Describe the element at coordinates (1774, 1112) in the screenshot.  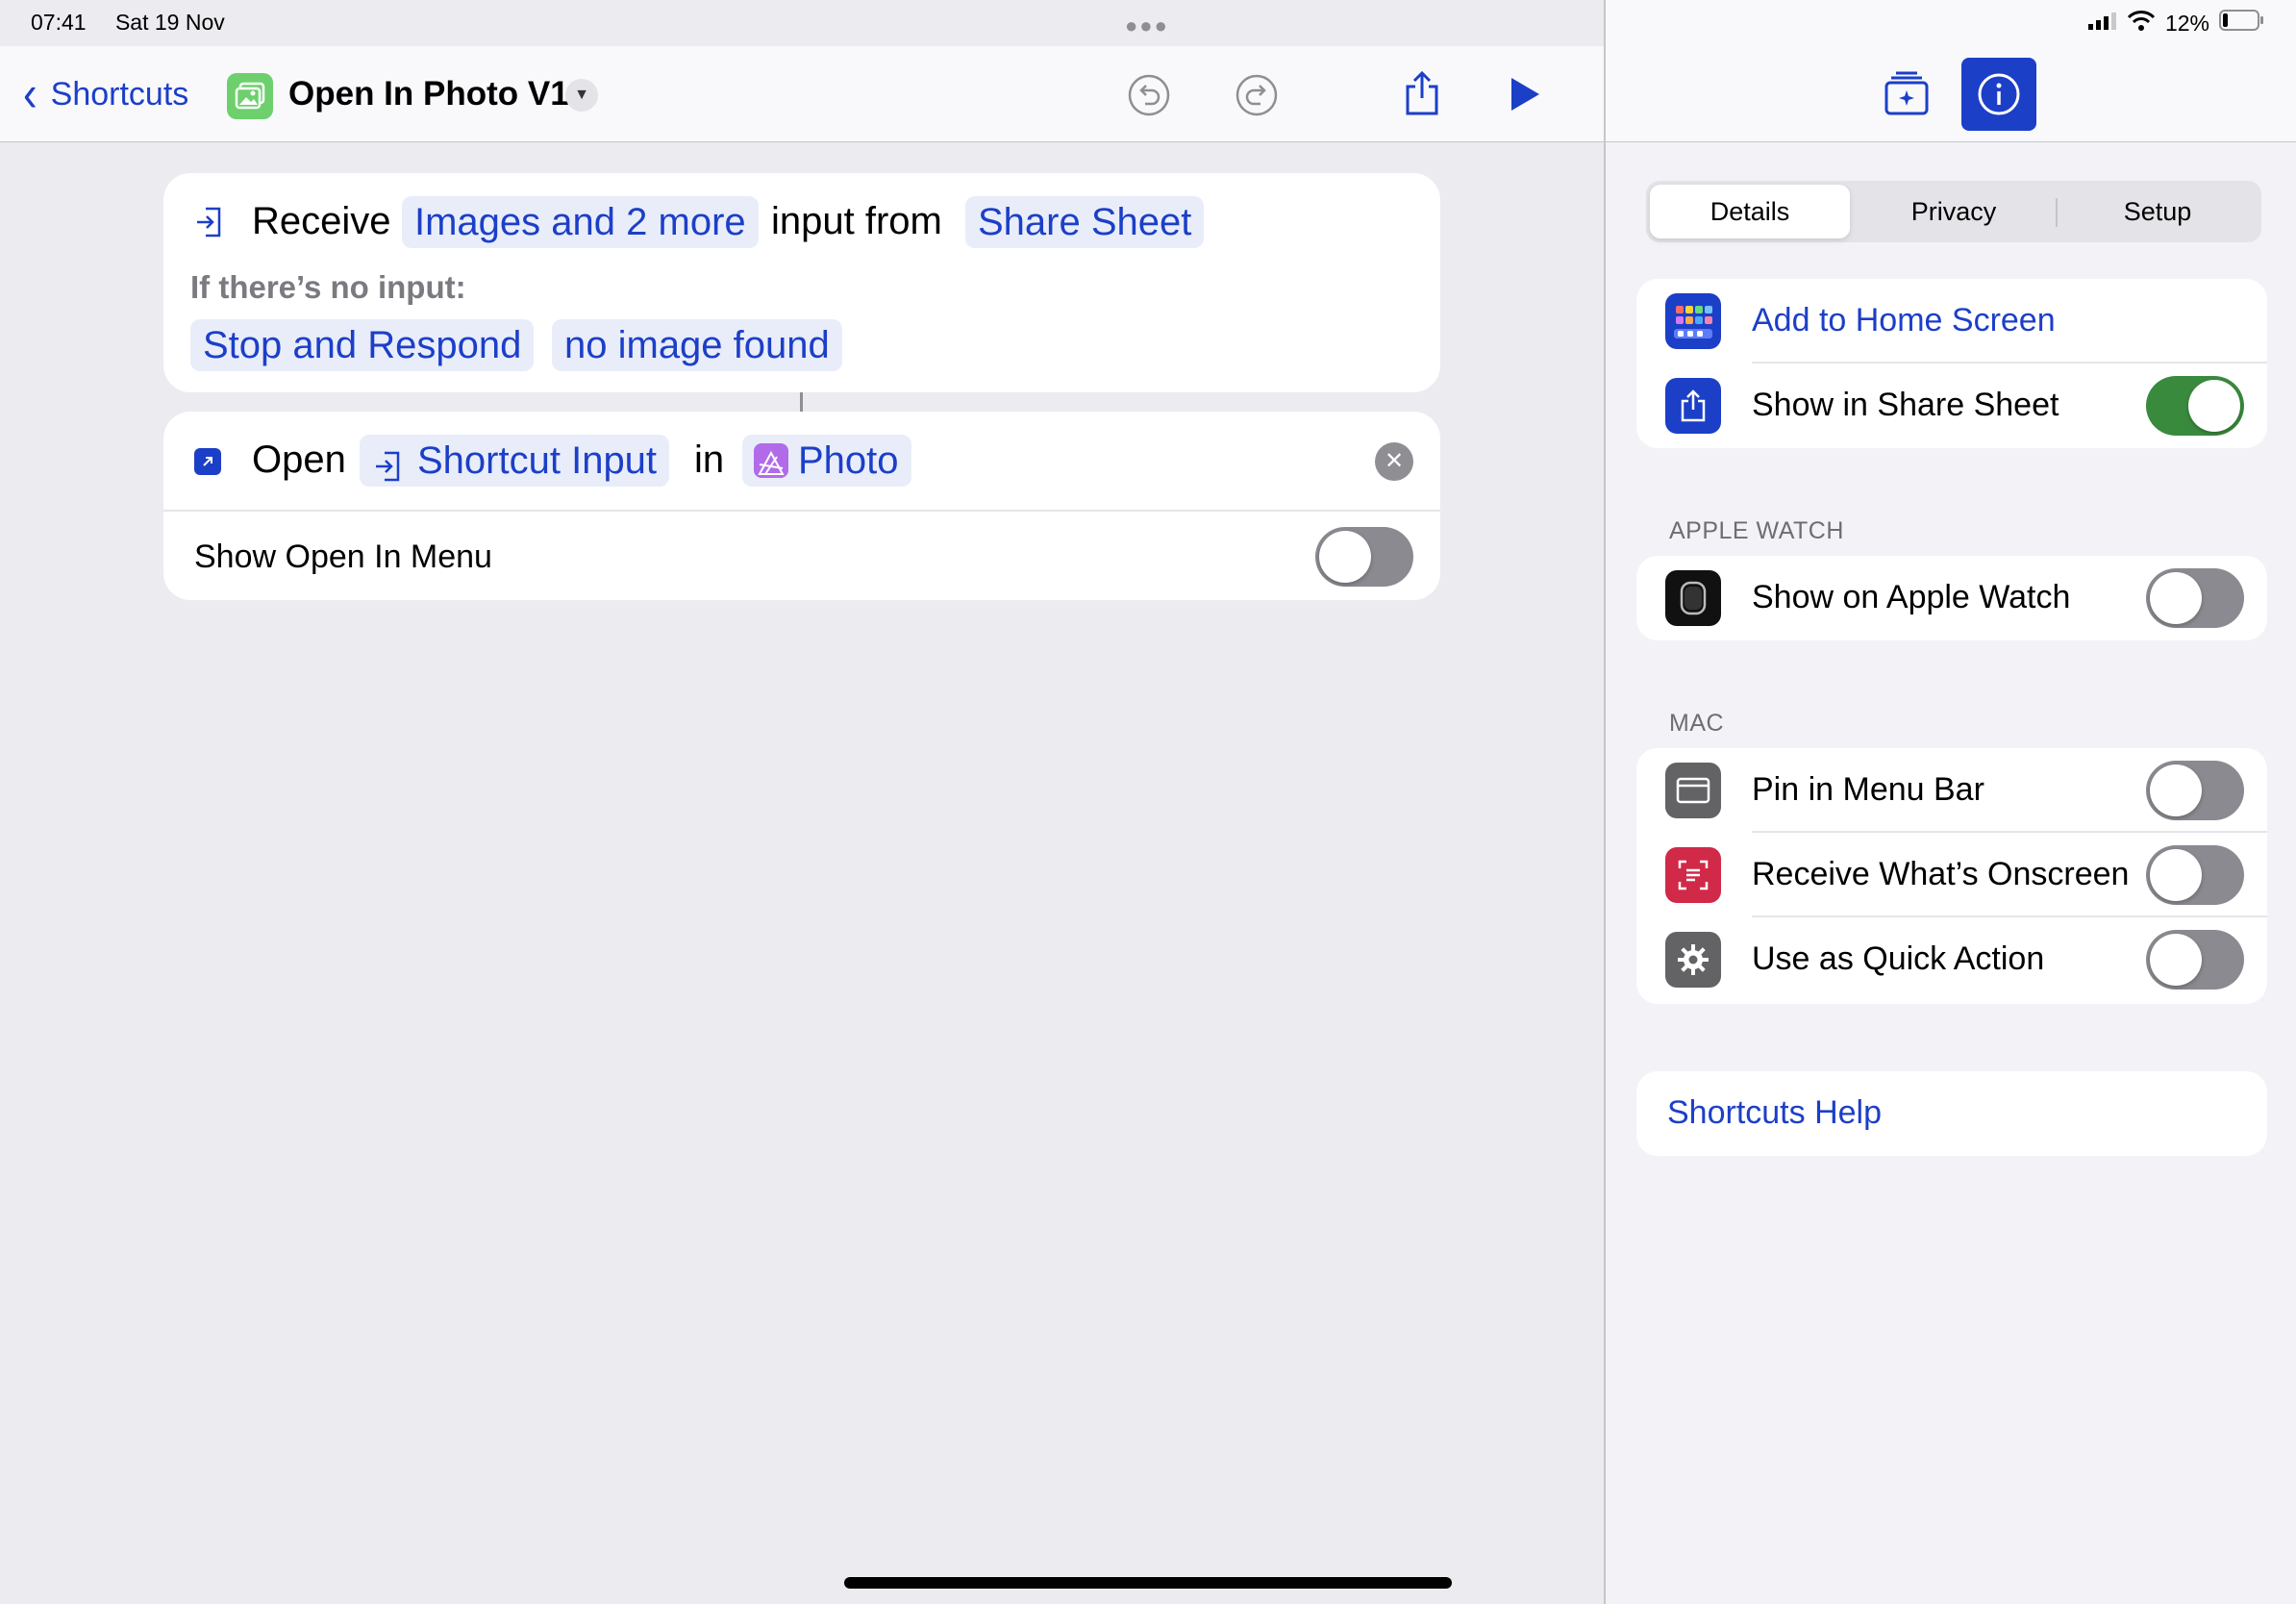
I see `shortcuts-help-label: Shortcuts Help` at that location.